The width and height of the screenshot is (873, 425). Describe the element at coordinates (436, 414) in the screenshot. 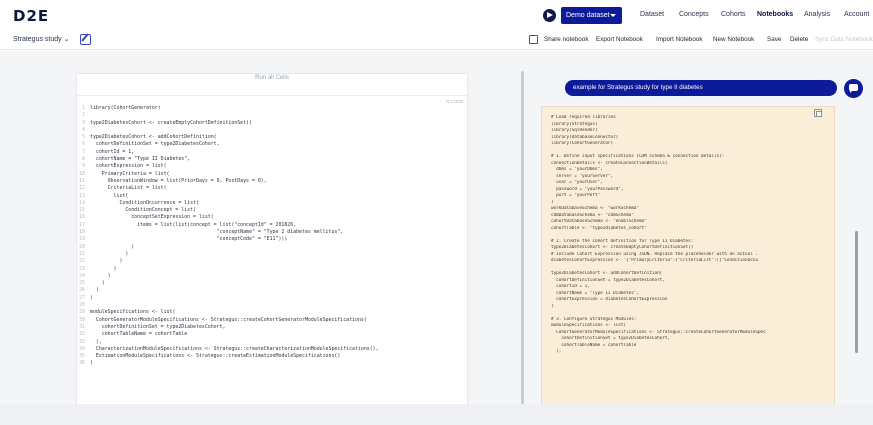

I see `footer-area` at that location.